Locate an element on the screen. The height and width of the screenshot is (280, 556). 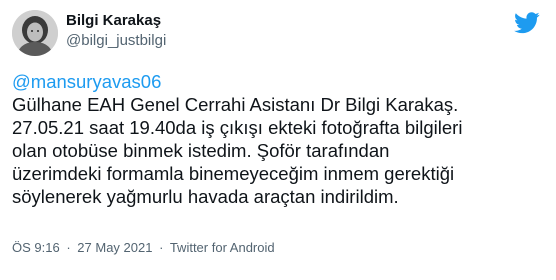
author-handle: @bilgi_justbilgi is located at coordinates (116, 40).